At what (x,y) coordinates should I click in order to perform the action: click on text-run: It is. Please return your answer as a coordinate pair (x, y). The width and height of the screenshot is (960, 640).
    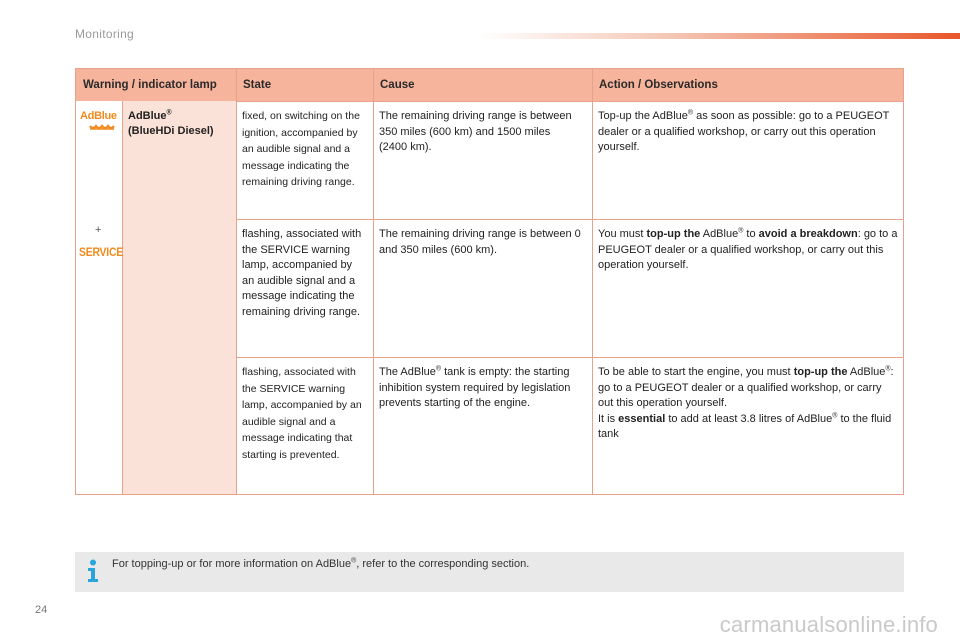
    Looking at the image, I should click on (608, 418).